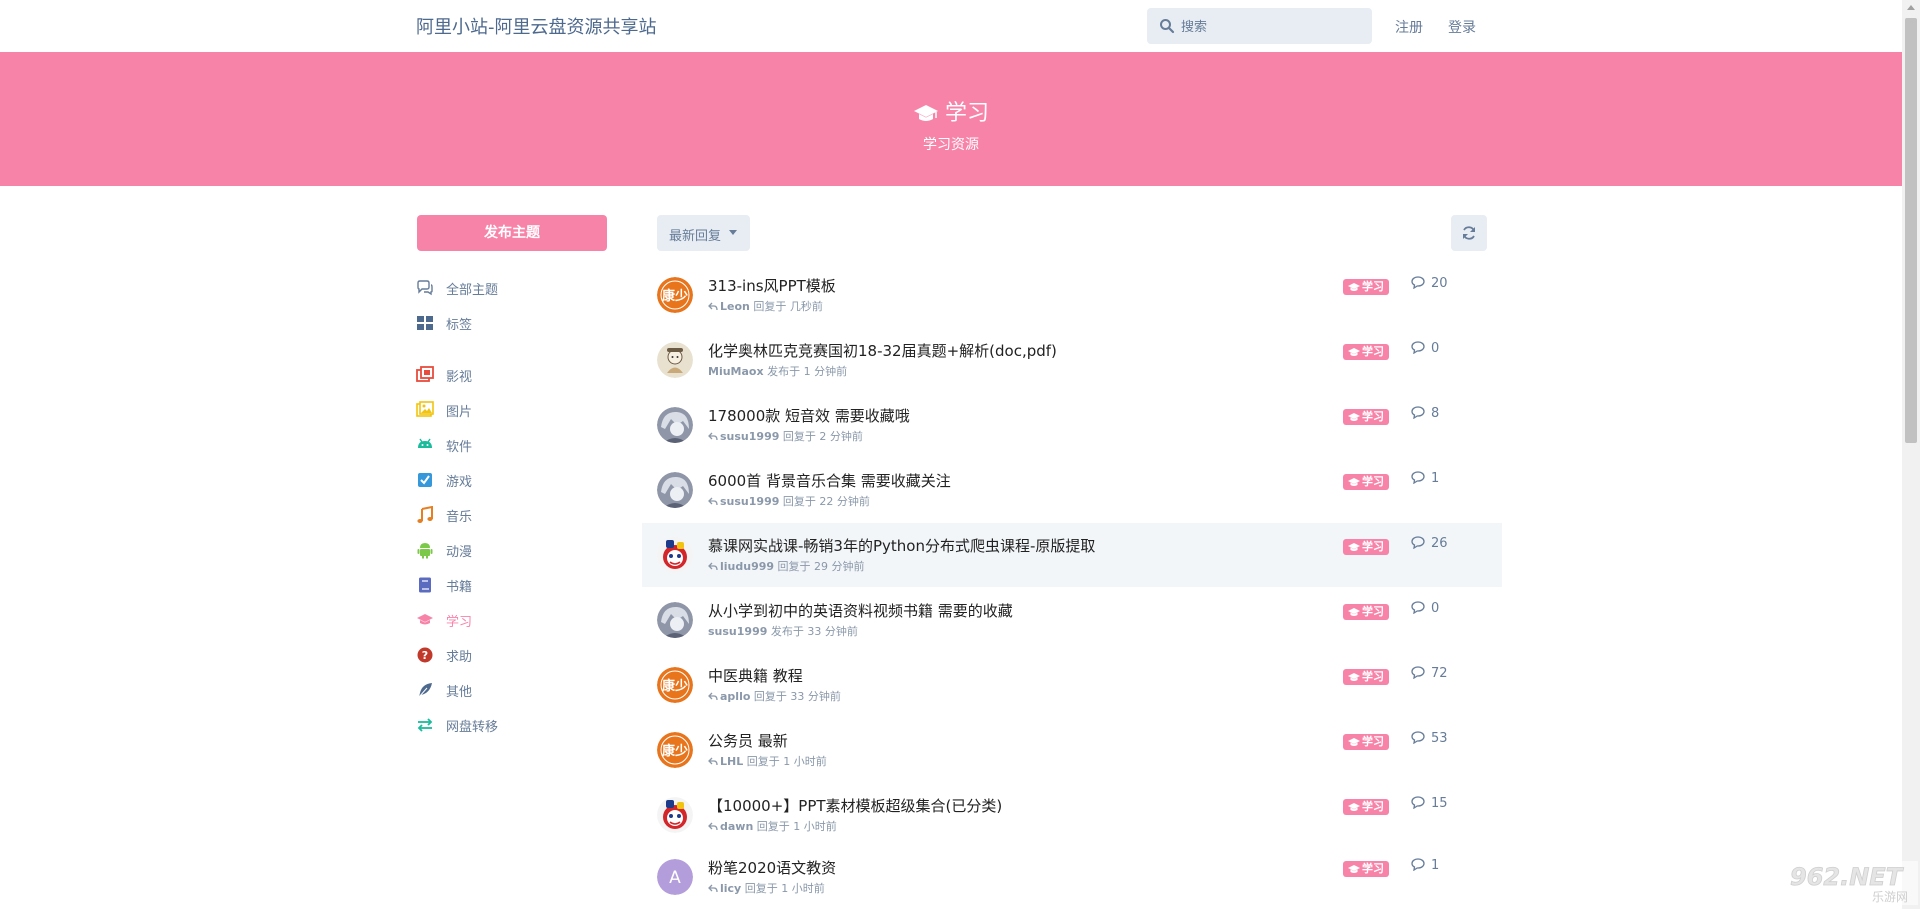  I want to click on discussion-item: A 粉笔2020语文教资 licy 回复于 1 小时前 学习 1, so click(1072, 877).